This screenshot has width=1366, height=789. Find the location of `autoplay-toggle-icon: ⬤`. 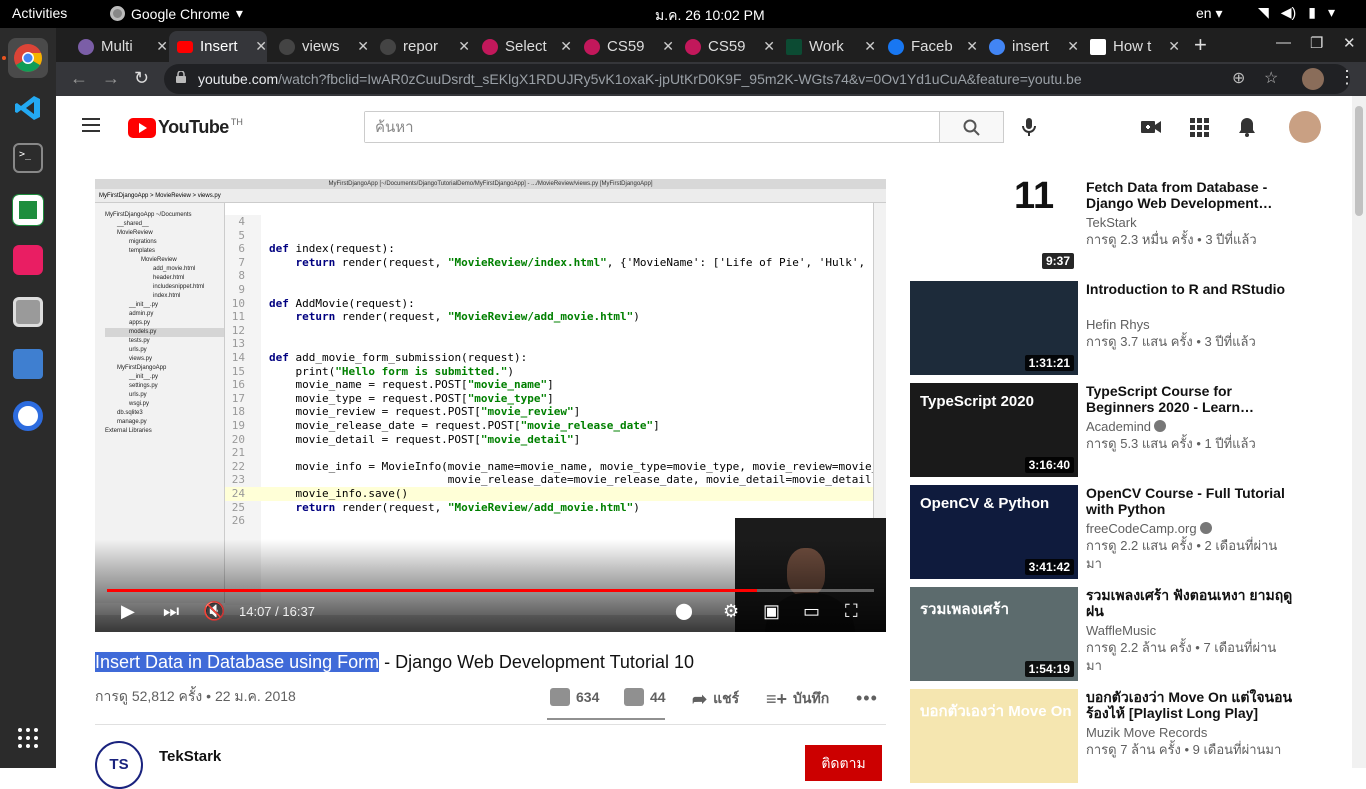

autoplay-toggle-icon: ⬤ is located at coordinates (684, 611).